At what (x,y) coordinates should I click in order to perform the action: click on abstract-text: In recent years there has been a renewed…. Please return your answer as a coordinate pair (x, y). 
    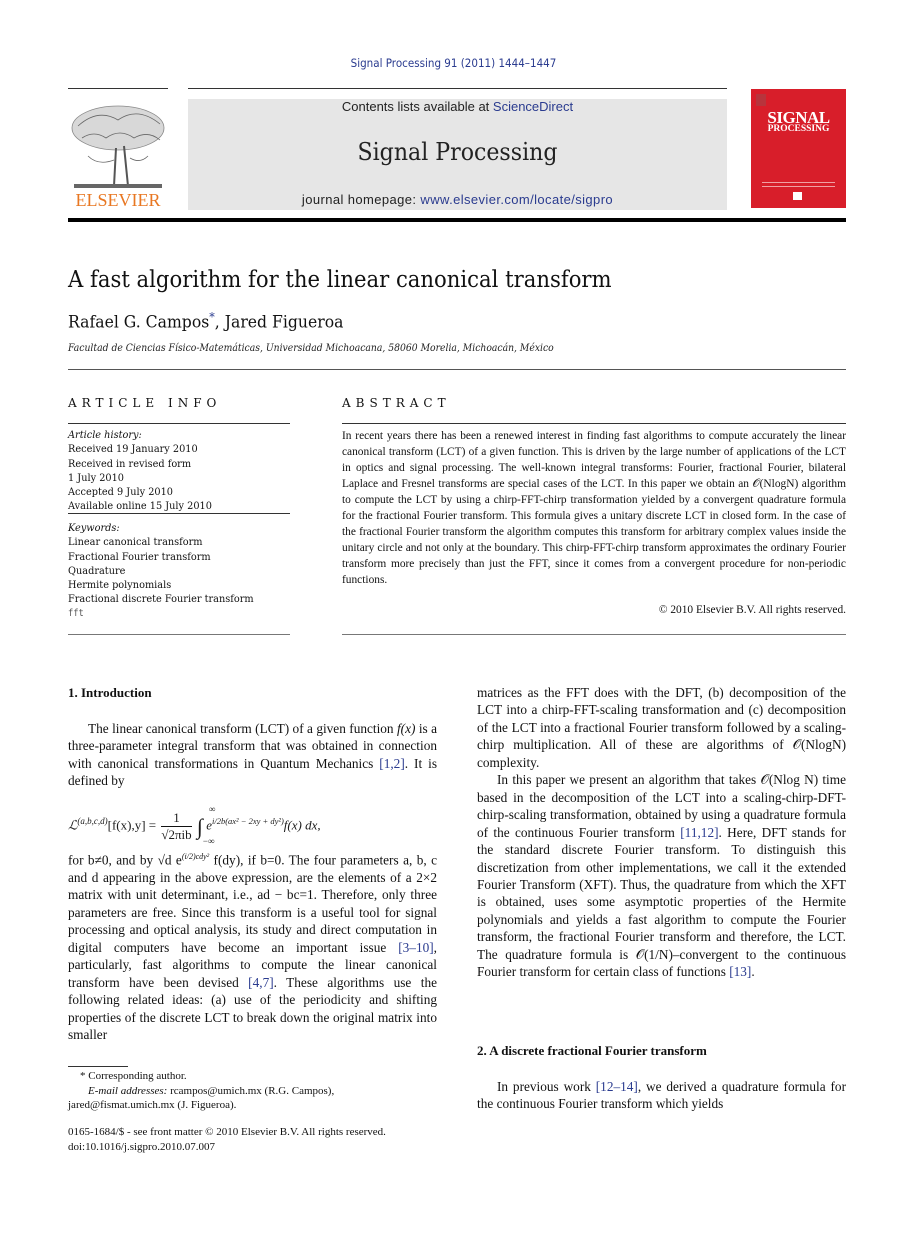
    Looking at the image, I should click on (594, 508).